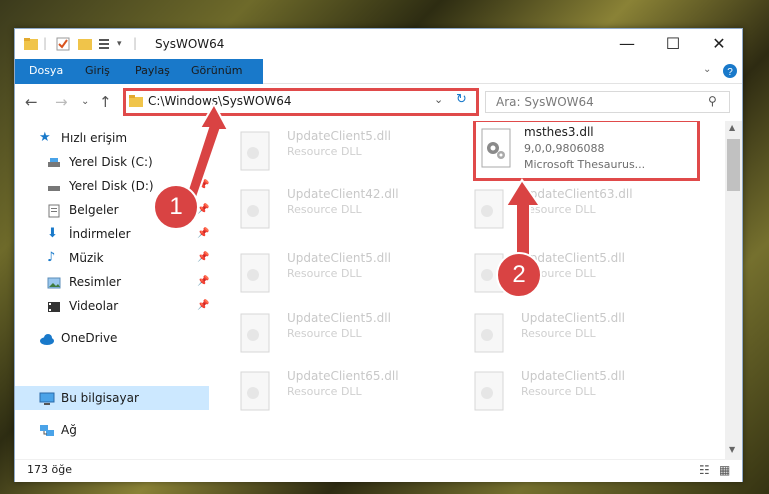 Image resolution: width=769 pixels, height=494 pixels. What do you see at coordinates (52, 233) in the screenshot?
I see `download-icon: ⬇` at bounding box center [52, 233].